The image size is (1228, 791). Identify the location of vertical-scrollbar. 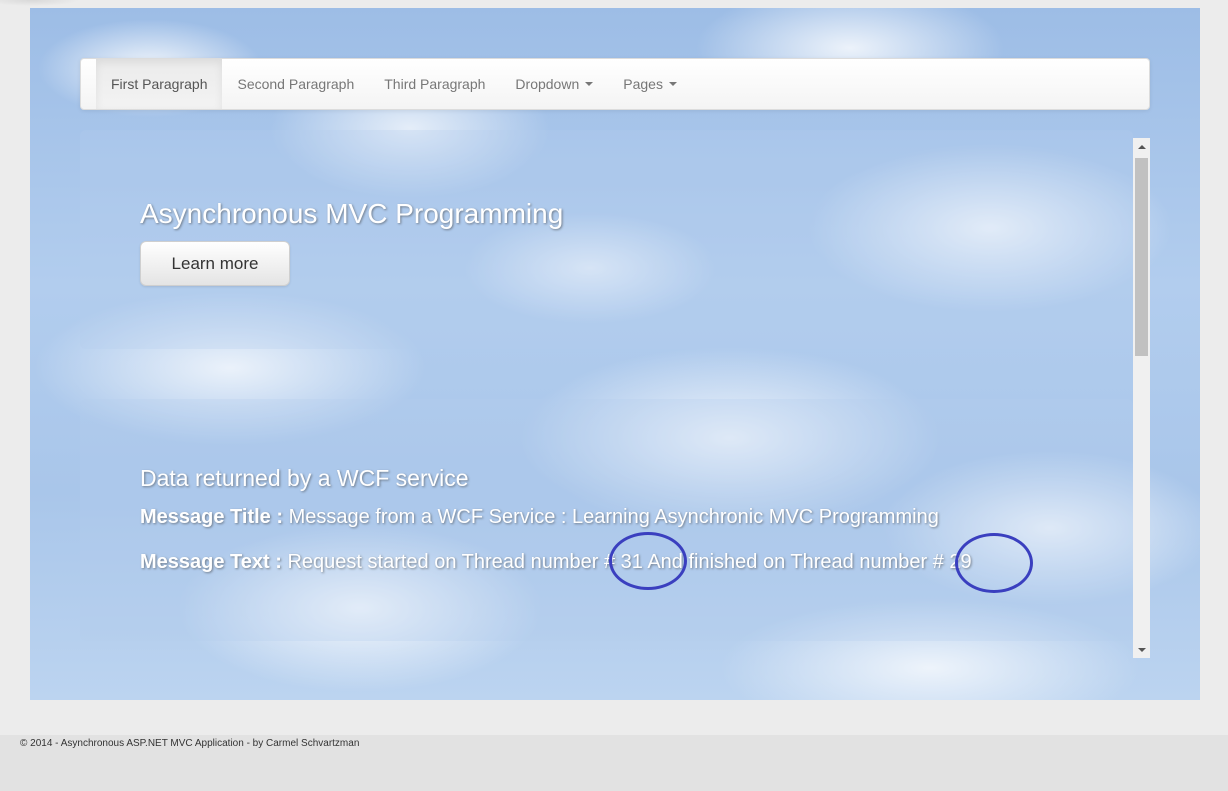
(1141, 398).